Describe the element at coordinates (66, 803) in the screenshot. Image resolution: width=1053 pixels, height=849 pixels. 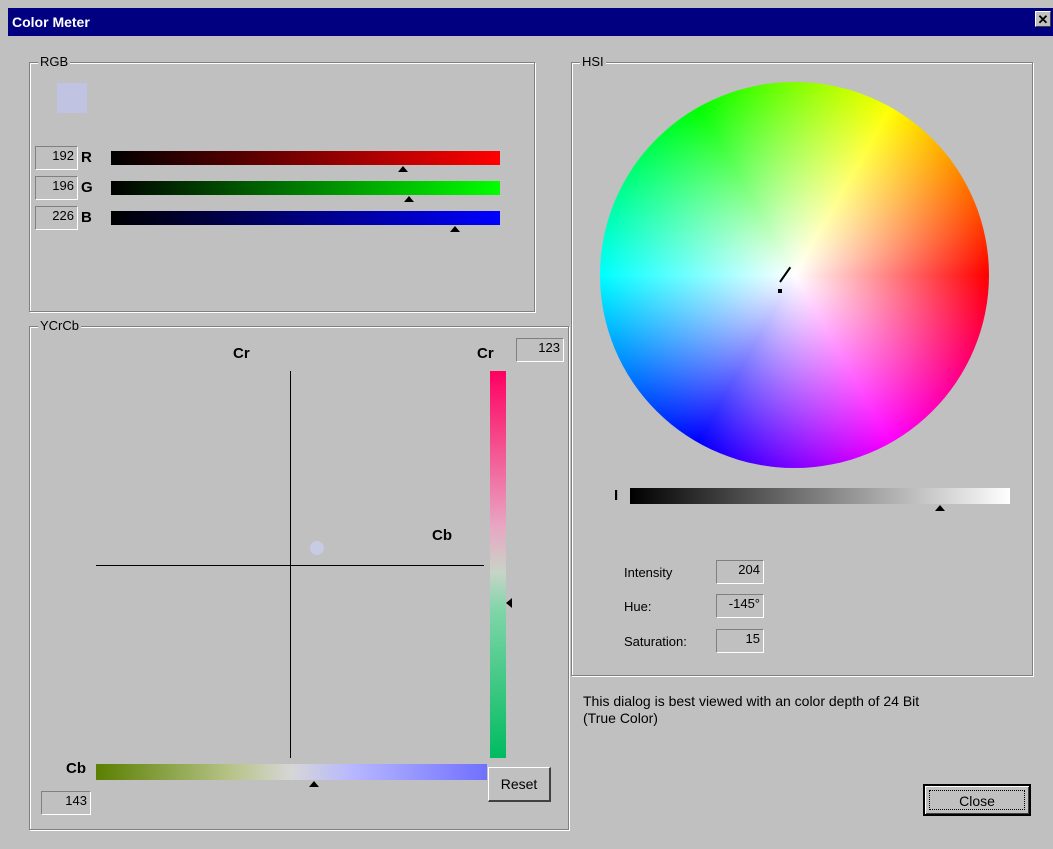
I see `cb-value-field: 143` at that location.